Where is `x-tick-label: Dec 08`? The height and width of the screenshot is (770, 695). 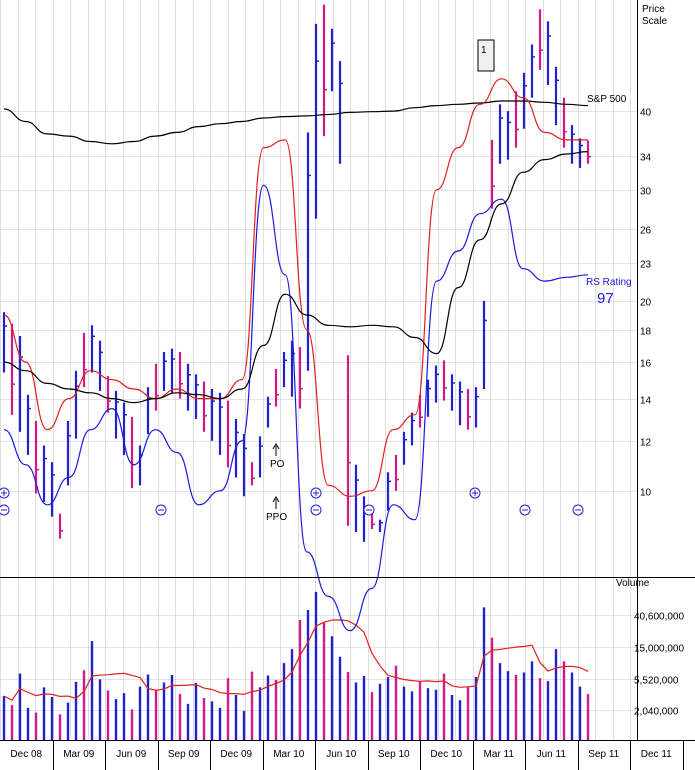 x-tick-label: Dec 08 is located at coordinates (26, 754).